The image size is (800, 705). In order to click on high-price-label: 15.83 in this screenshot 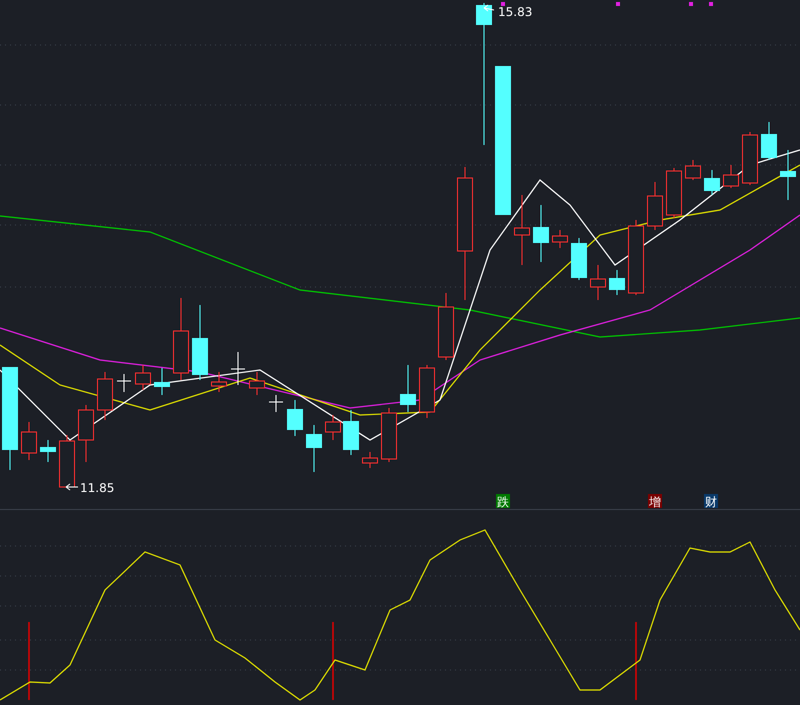, I will do `click(515, 12)`.